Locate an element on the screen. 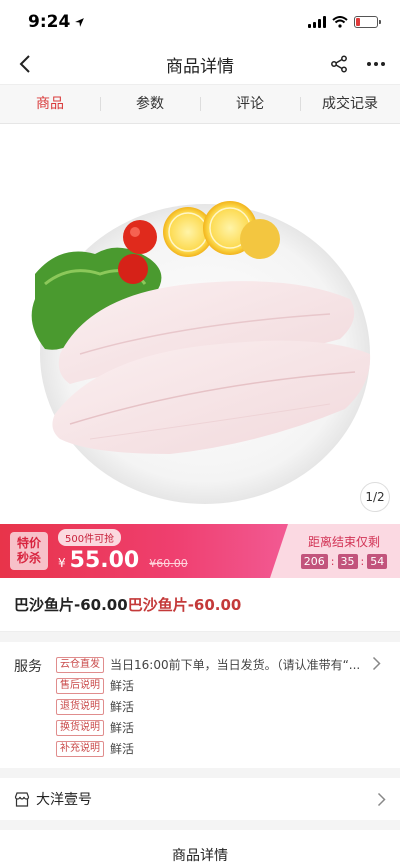  more-icon is located at coordinates (376, 64).